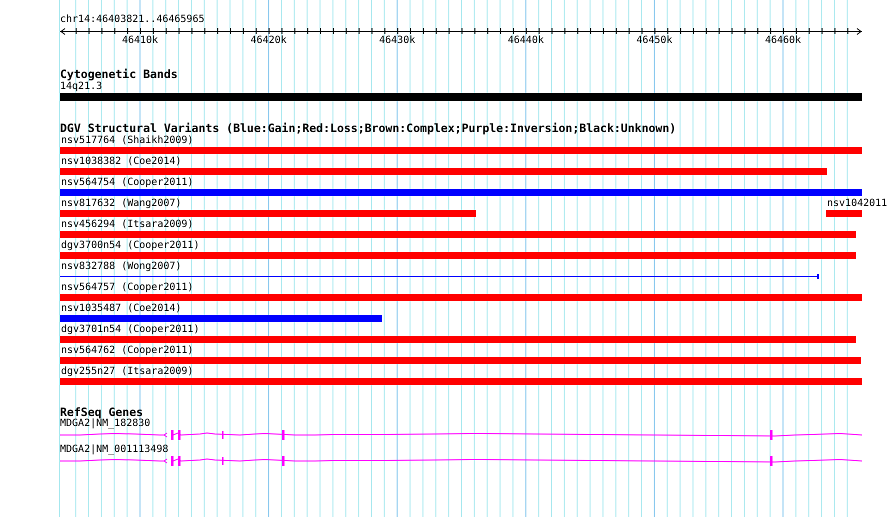  What do you see at coordinates (654, 40) in the screenshot?
I see `ruler-tick-label: 46450k` at bounding box center [654, 40].